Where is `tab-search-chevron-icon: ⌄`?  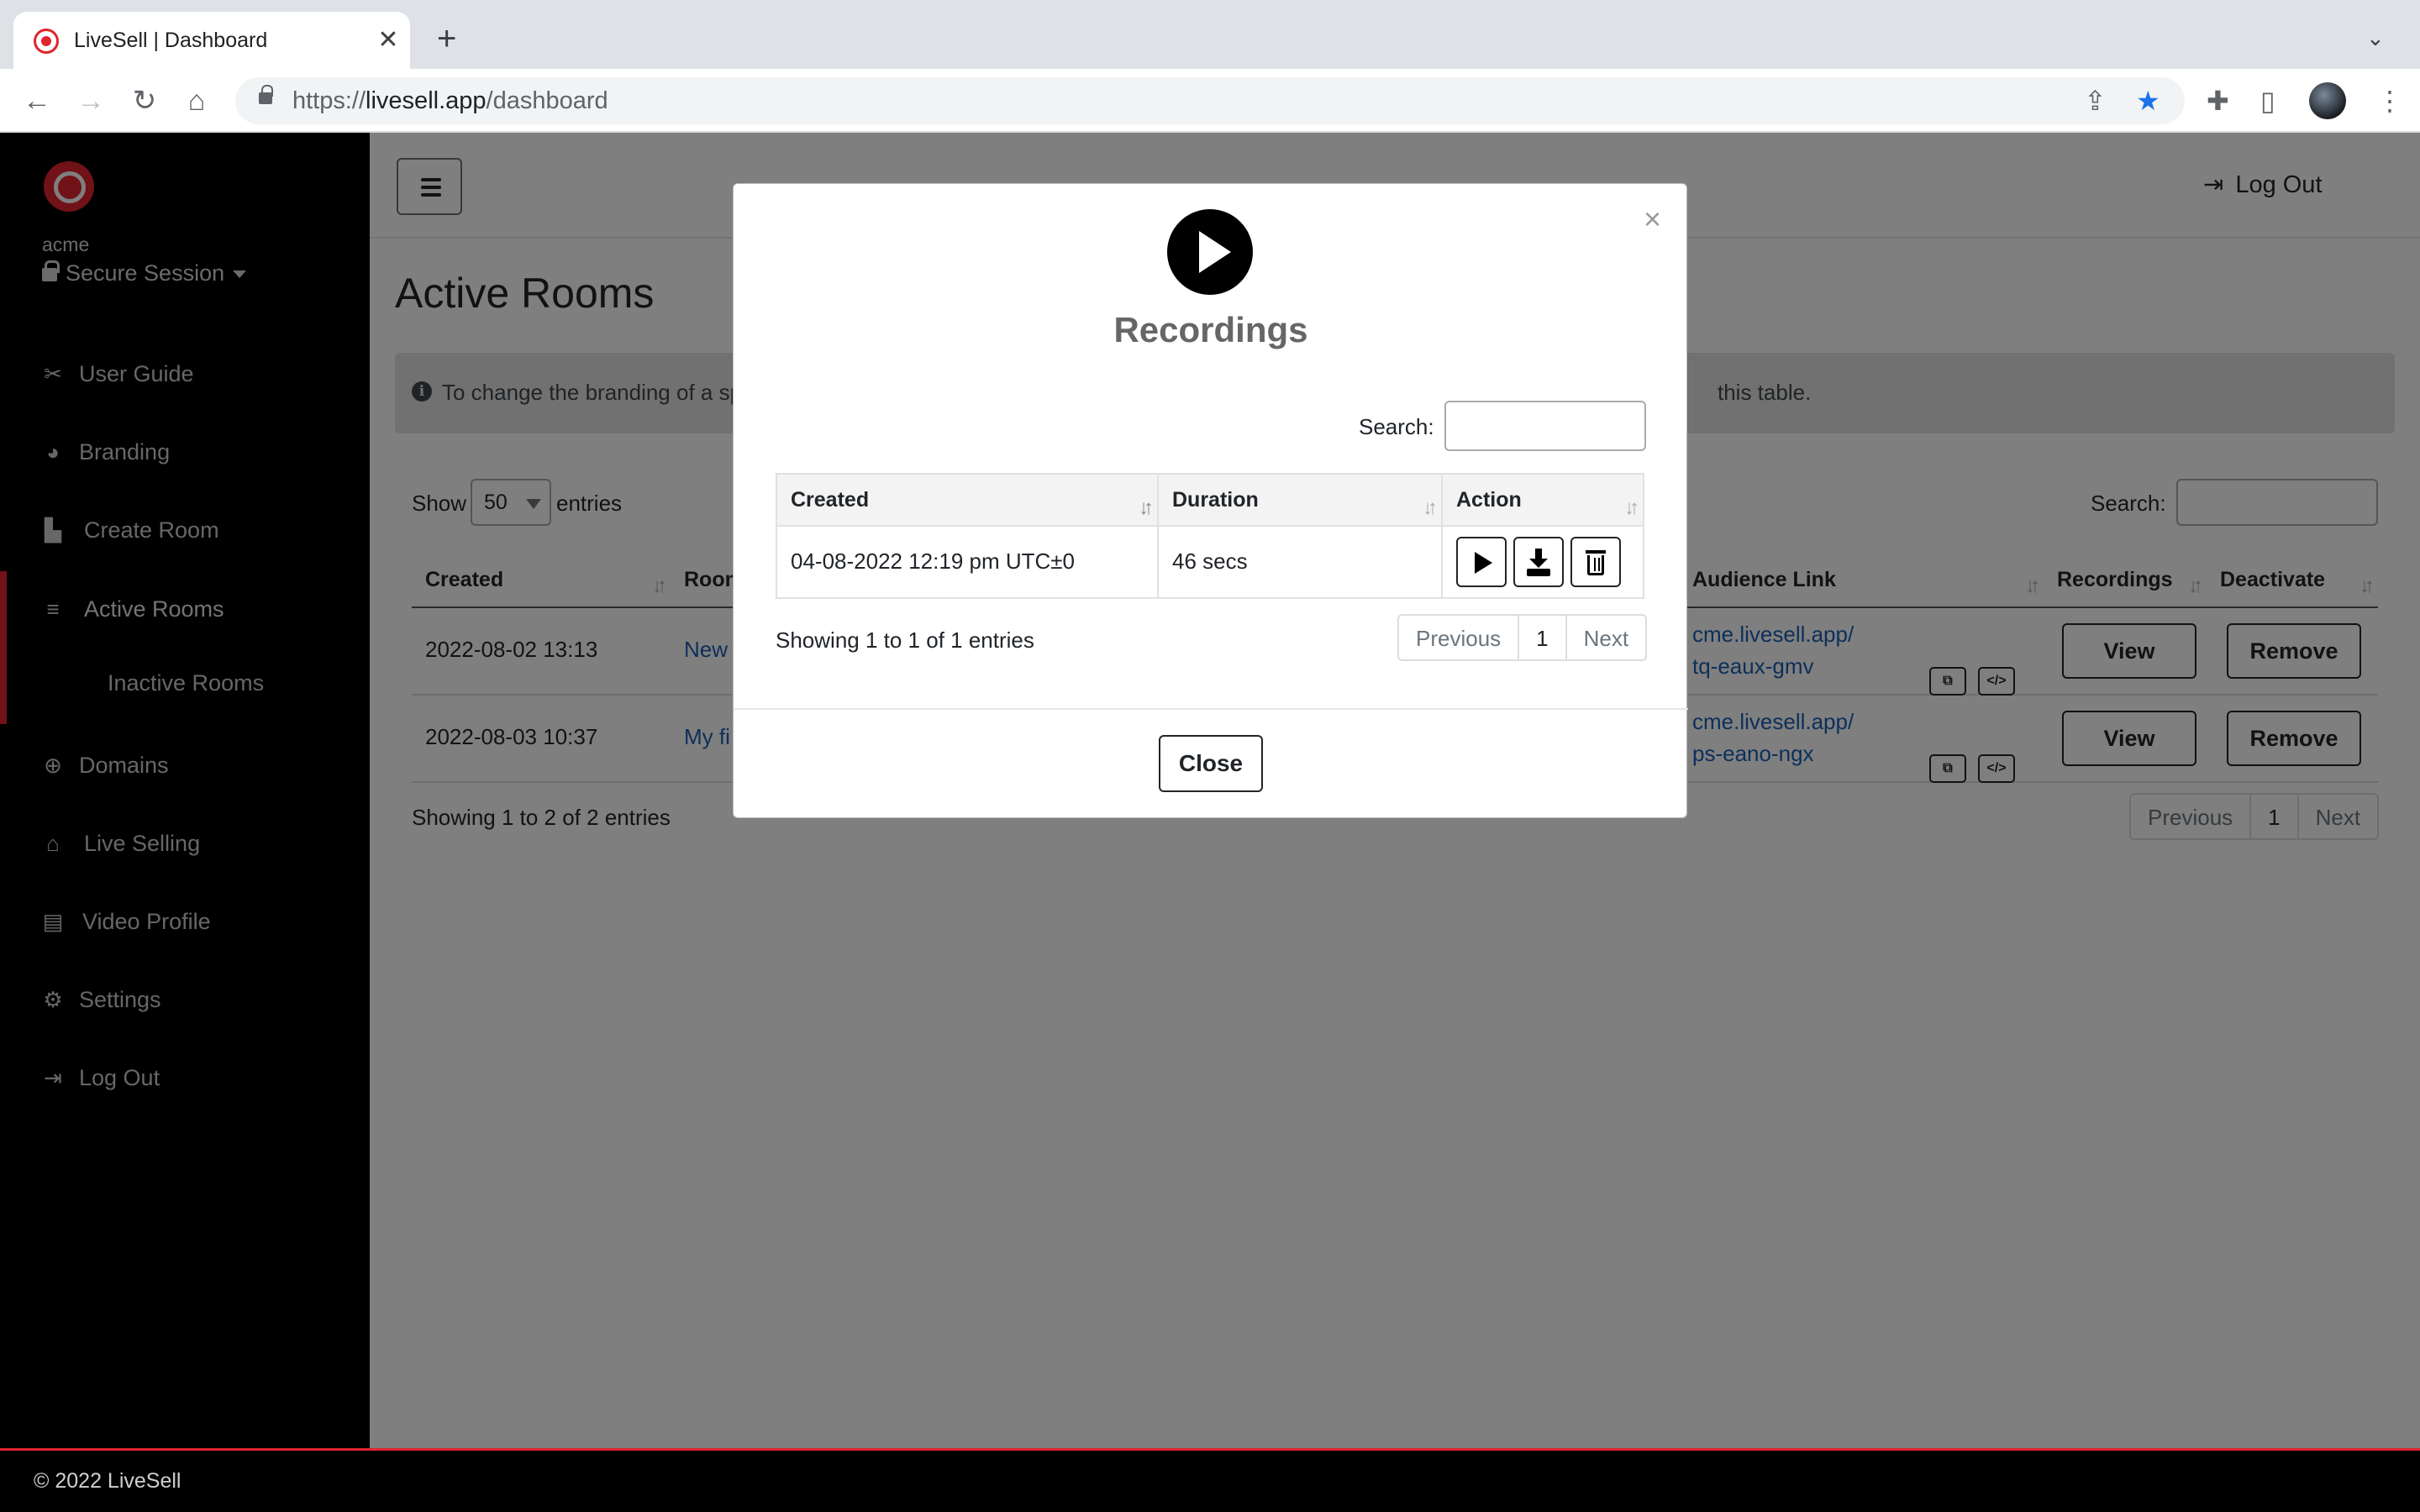
tab-search-chevron-icon: ⌄ is located at coordinates (2375, 38).